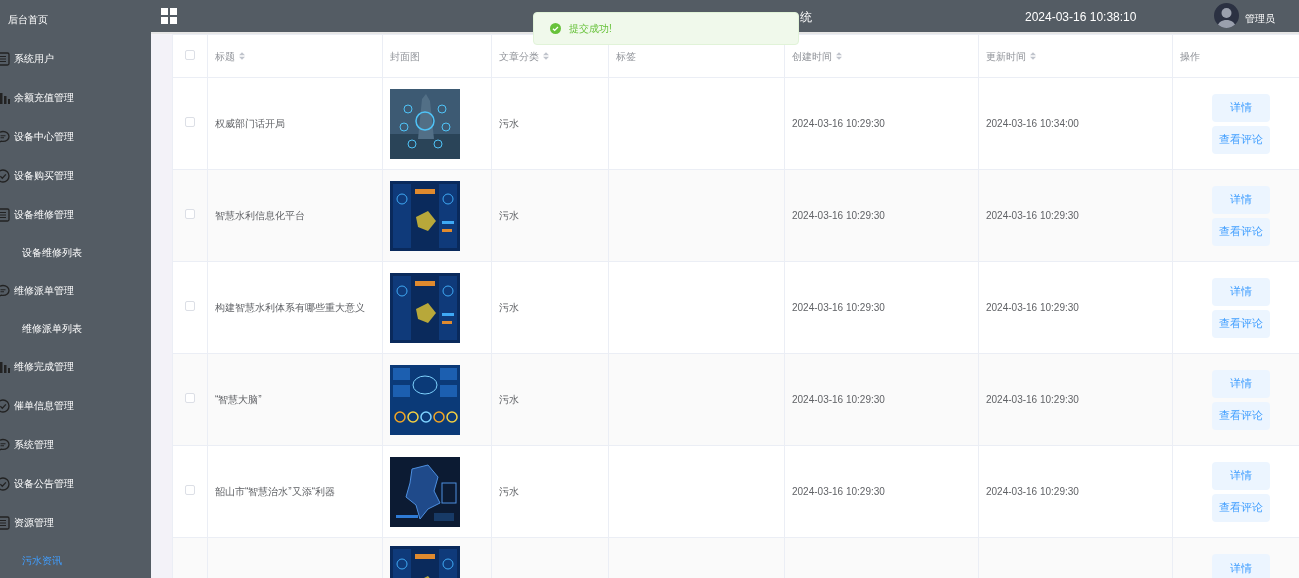  What do you see at coordinates (44, 214) in the screenshot?
I see `sidebar-menu-item: 设备维修管理` at bounding box center [44, 214].